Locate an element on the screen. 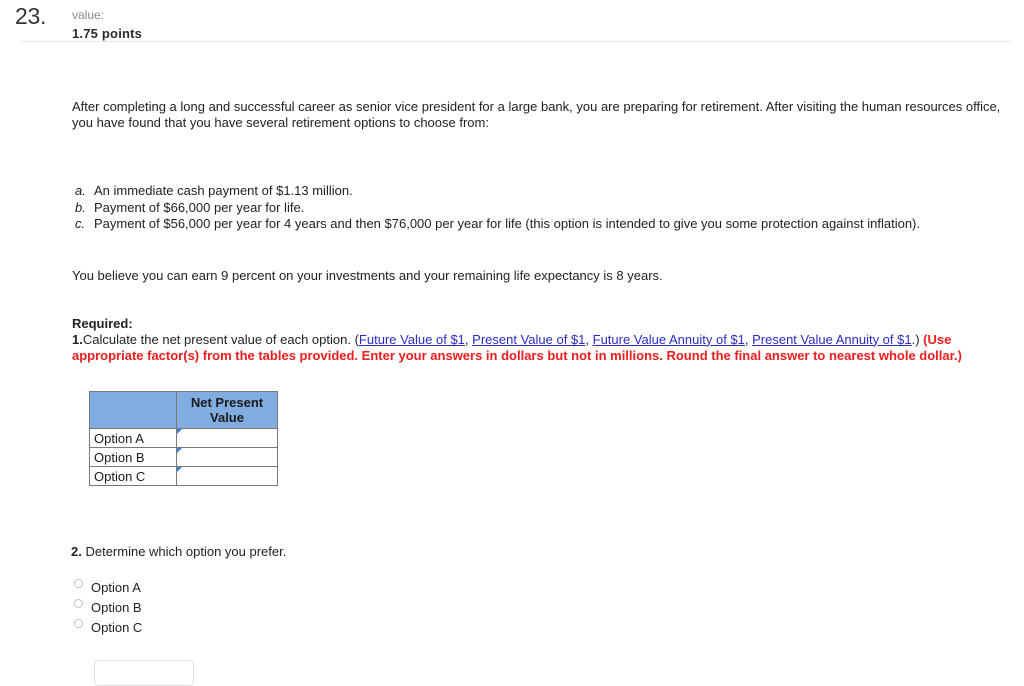  radio-row-option-c: Option C is located at coordinates (108, 628).